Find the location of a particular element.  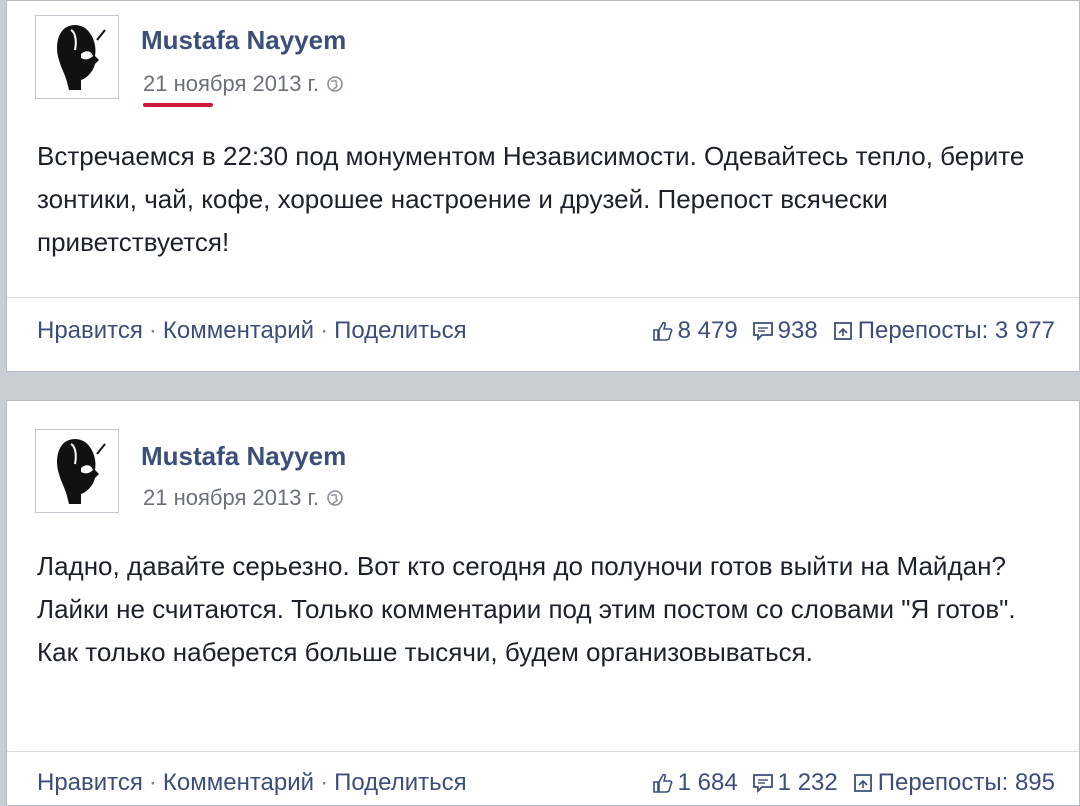

reposts-count: Перепосты: 895 is located at coordinates (953, 783).